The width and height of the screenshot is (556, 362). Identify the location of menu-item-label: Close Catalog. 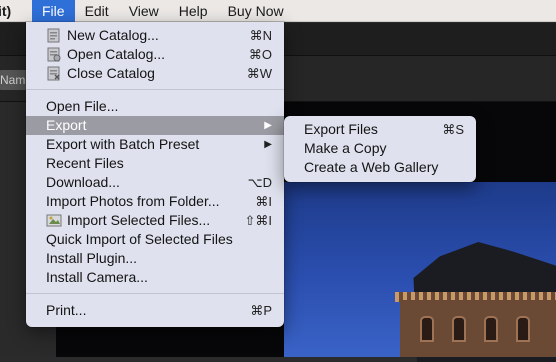
(111, 73).